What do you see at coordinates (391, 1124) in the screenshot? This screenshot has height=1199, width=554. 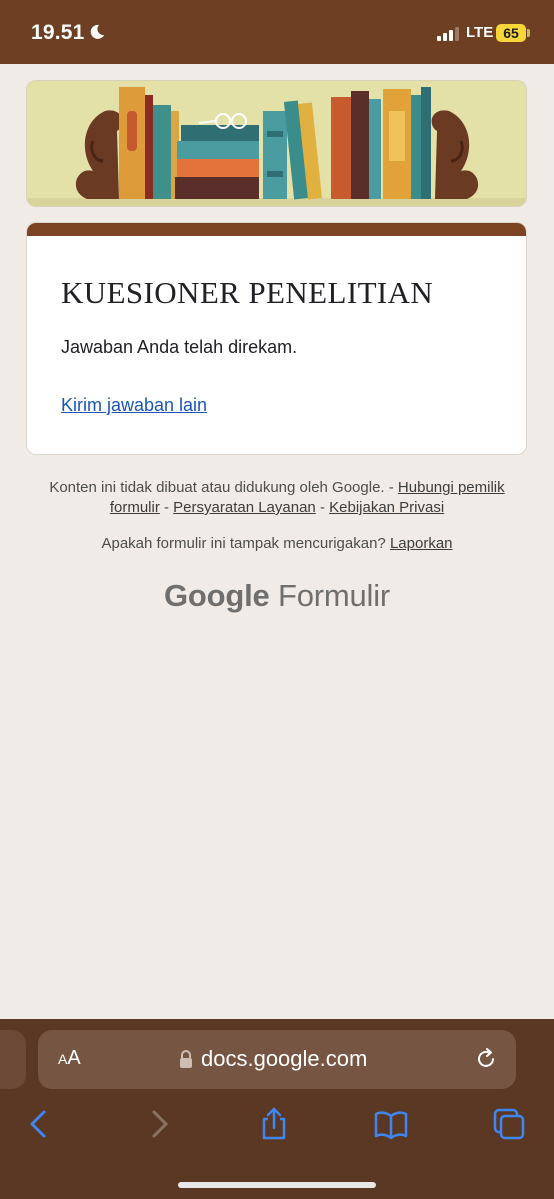 I see `bookmarks-icon` at bounding box center [391, 1124].